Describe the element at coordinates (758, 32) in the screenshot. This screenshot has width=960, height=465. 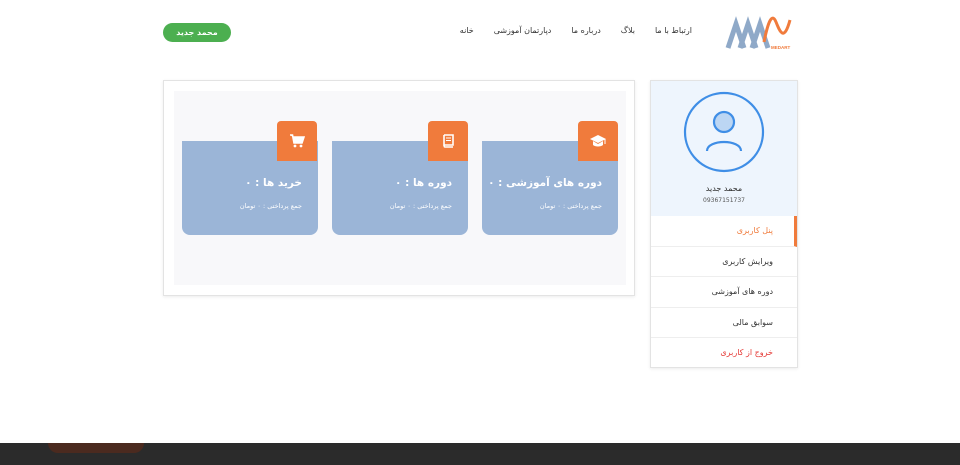
I see `site-logo: MEDART` at that location.